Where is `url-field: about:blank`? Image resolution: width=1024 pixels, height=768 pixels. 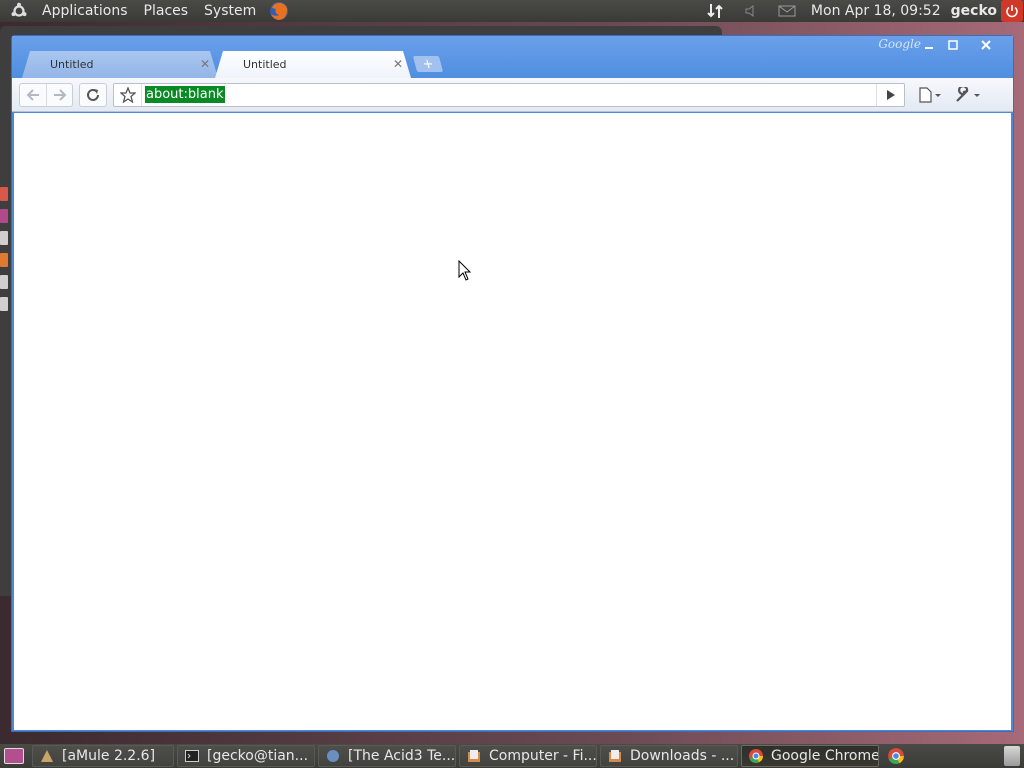 url-field: about:blank is located at coordinates (185, 94).